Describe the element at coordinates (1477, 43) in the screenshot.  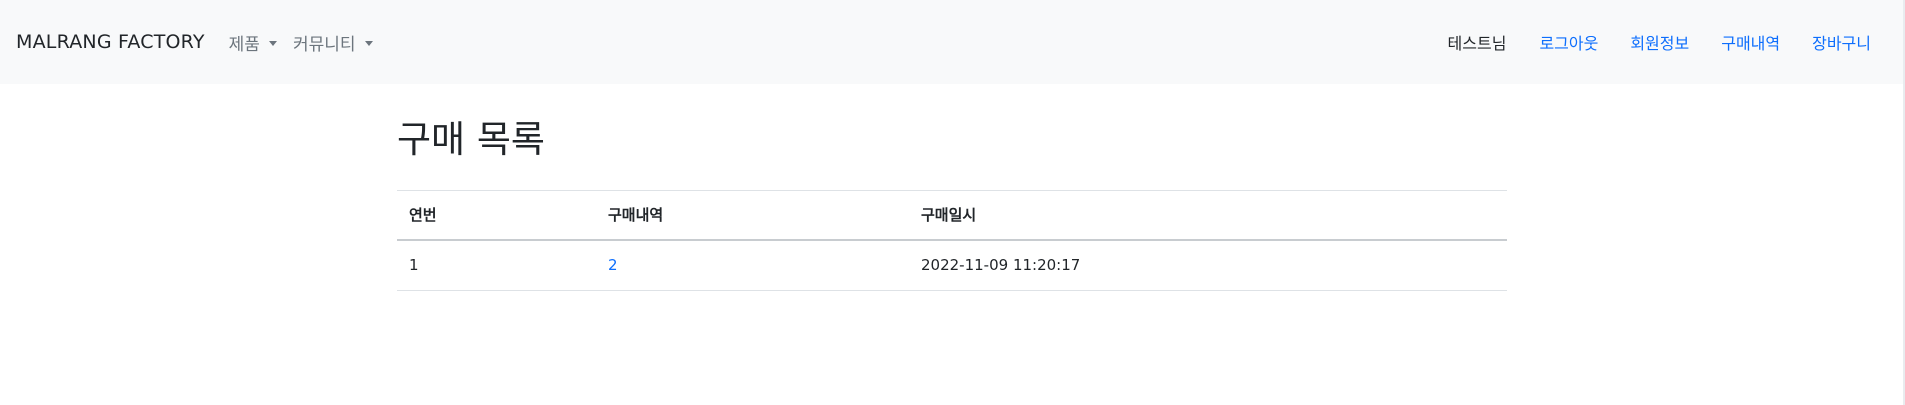
I see `user-greeting: 테스트님` at that location.